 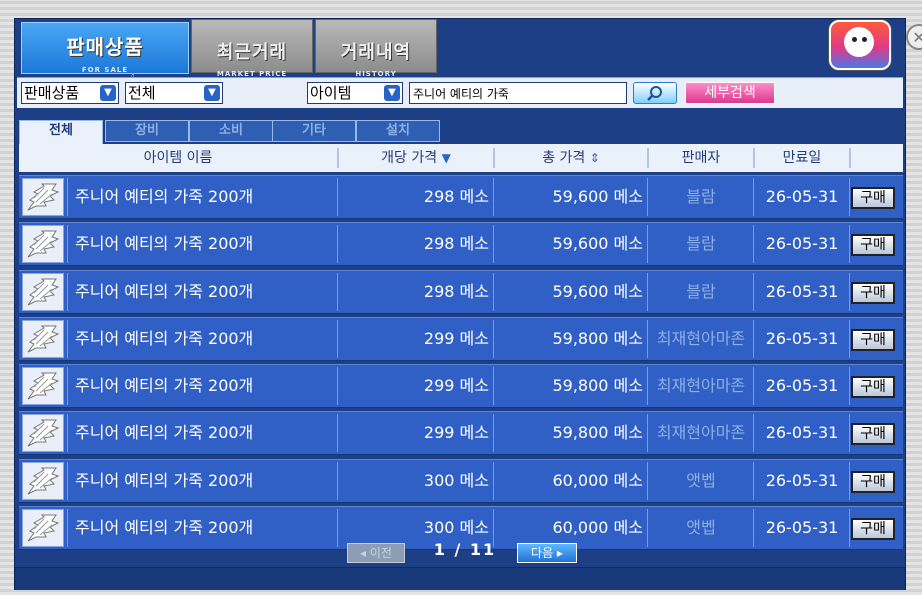 I want to click on tab-market-price: 최근거래 MARKET PRICE, so click(x=252, y=48).